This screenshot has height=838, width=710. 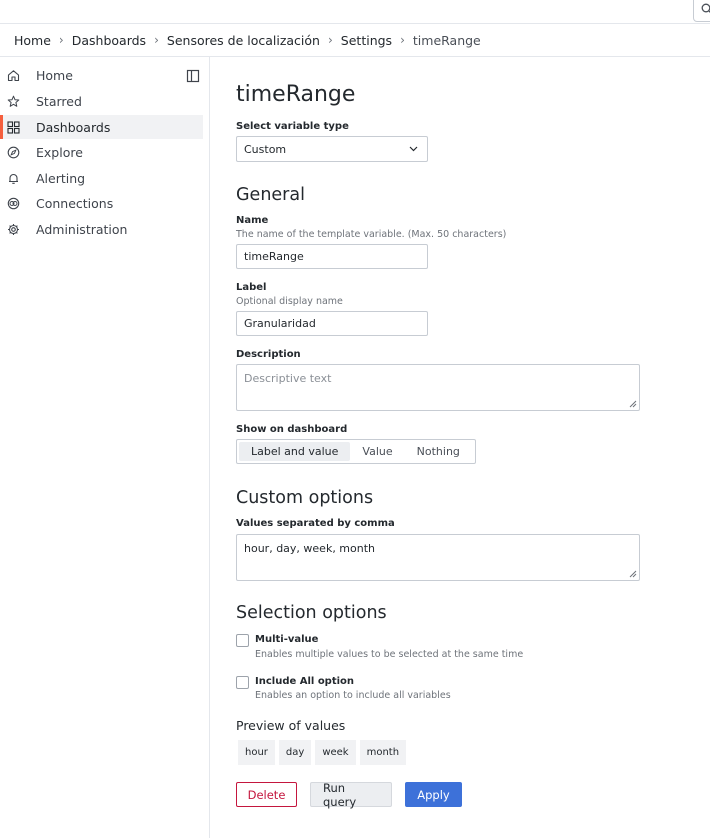 What do you see at coordinates (295, 451) in the screenshot?
I see `radio-label-and-value: Label and value` at bounding box center [295, 451].